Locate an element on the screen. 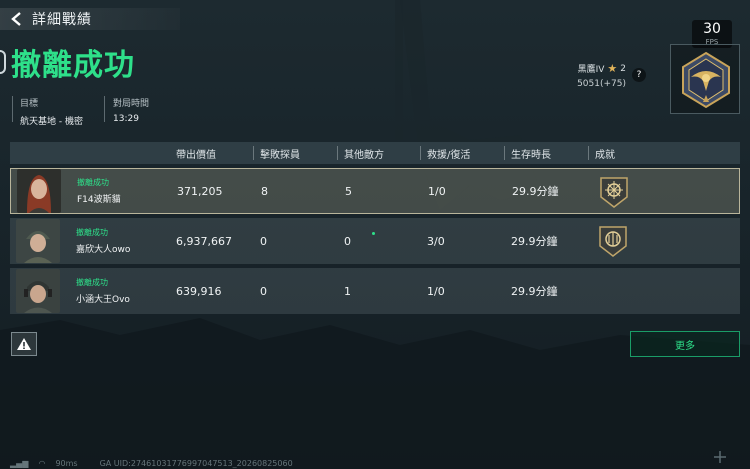 This screenshot has height=469, width=750. extracted-value: 371,205 is located at coordinates (200, 191).